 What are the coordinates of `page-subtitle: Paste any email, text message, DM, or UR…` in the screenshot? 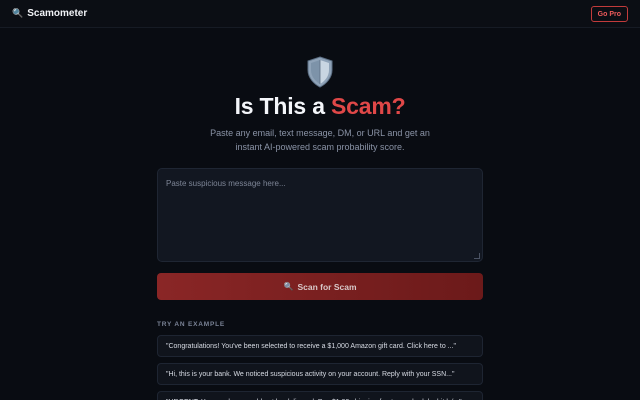 It's located at (320, 140).